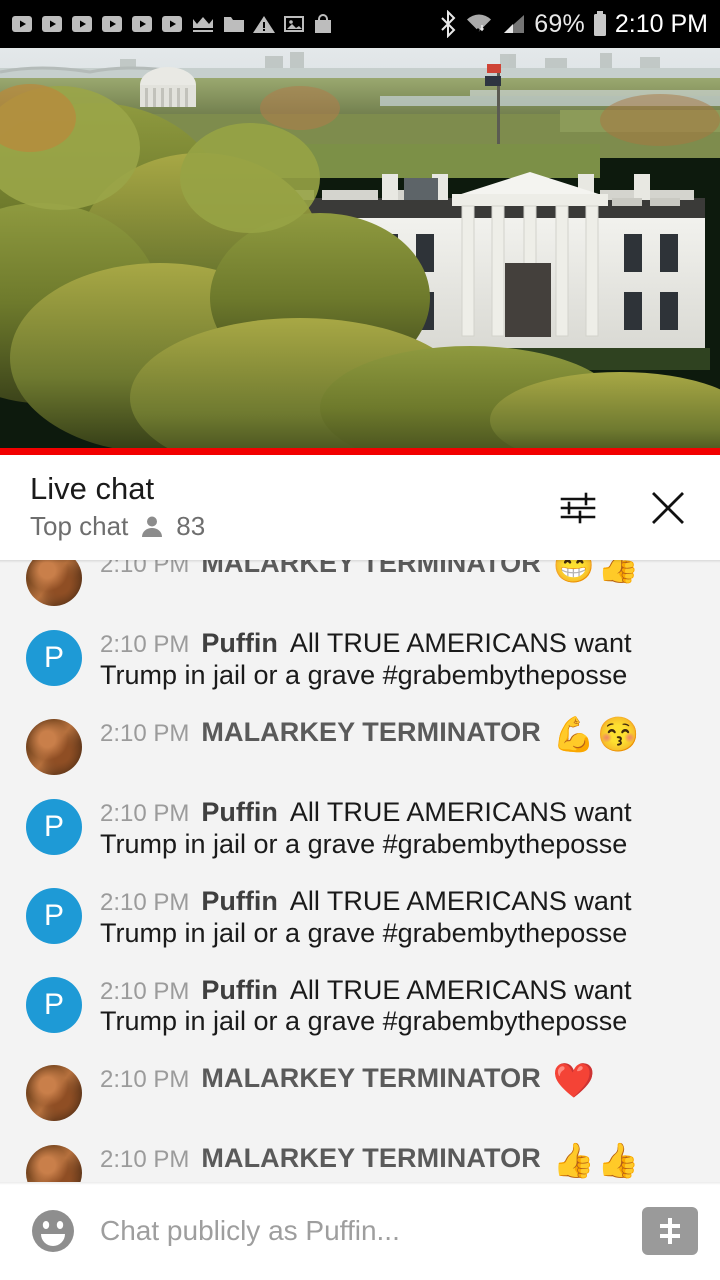 The image size is (720, 1280). What do you see at coordinates (661, 23) in the screenshot?
I see `status-bar-clock: 2:10 PM` at bounding box center [661, 23].